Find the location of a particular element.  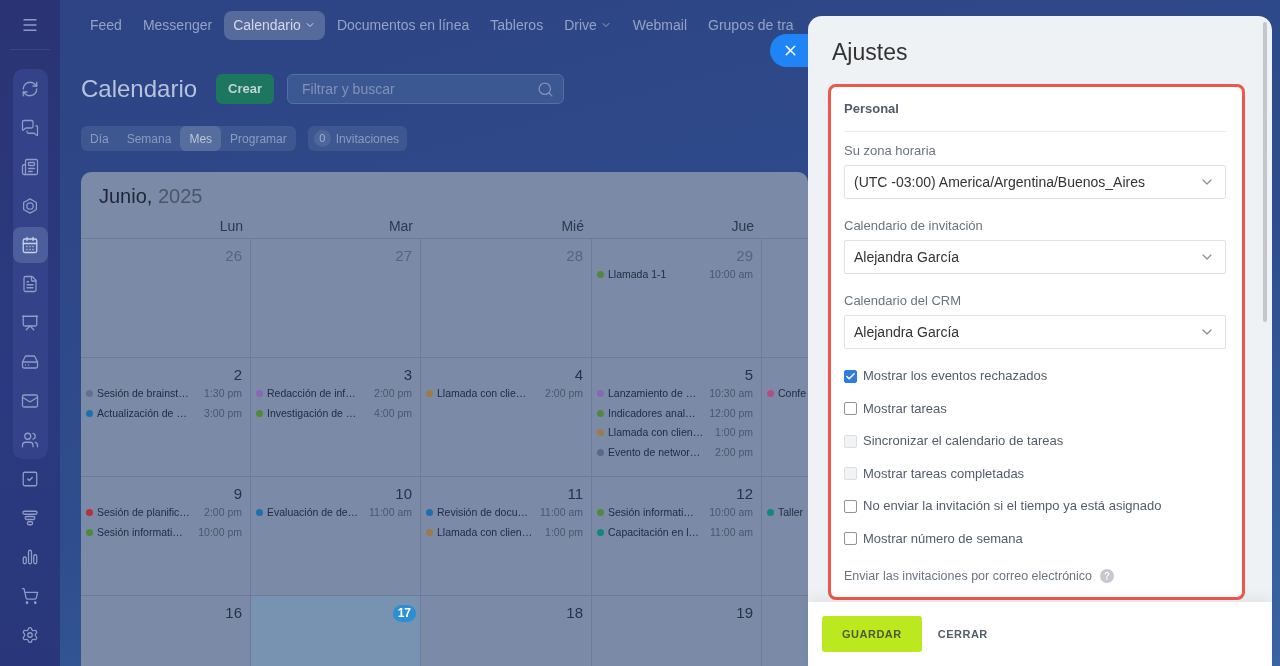

day-number: 18 is located at coordinates (574, 613).